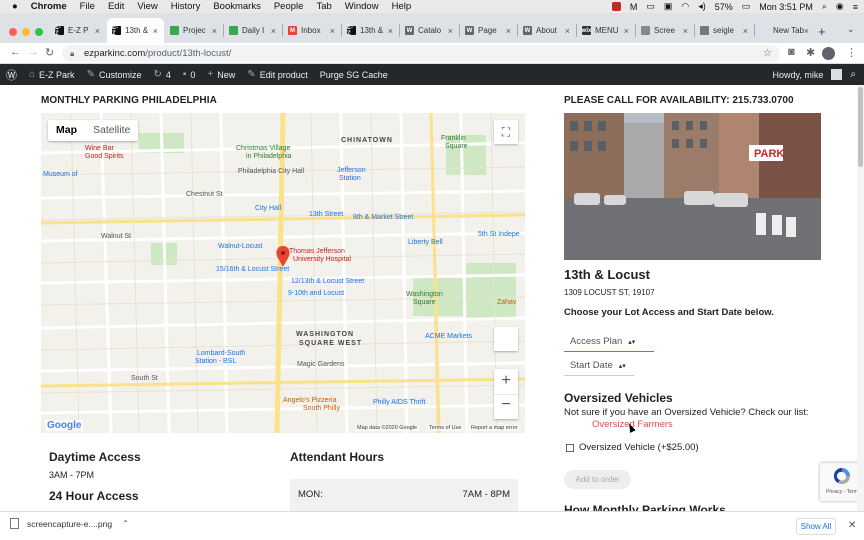  What do you see at coordinates (597, 479) in the screenshot?
I see `add-to-order-button: Add to order` at bounding box center [597, 479].